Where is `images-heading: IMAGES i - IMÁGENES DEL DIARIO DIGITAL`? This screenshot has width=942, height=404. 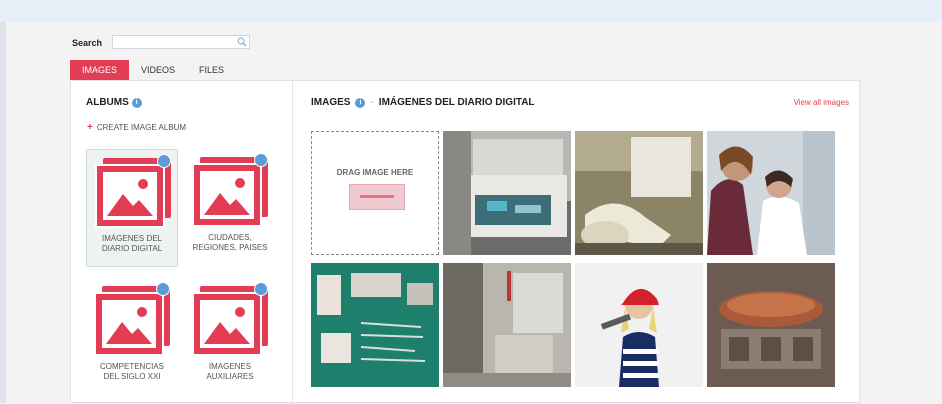
images-heading: IMAGES i - IMÁGENES DEL DIARIO DIGITAL is located at coordinates (423, 102).